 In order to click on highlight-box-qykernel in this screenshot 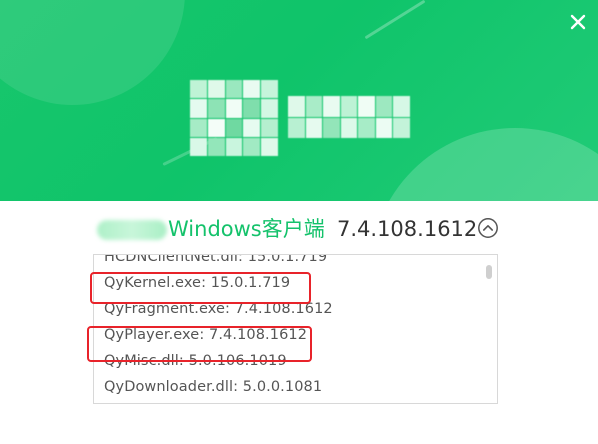, I will do `click(200, 288)`.